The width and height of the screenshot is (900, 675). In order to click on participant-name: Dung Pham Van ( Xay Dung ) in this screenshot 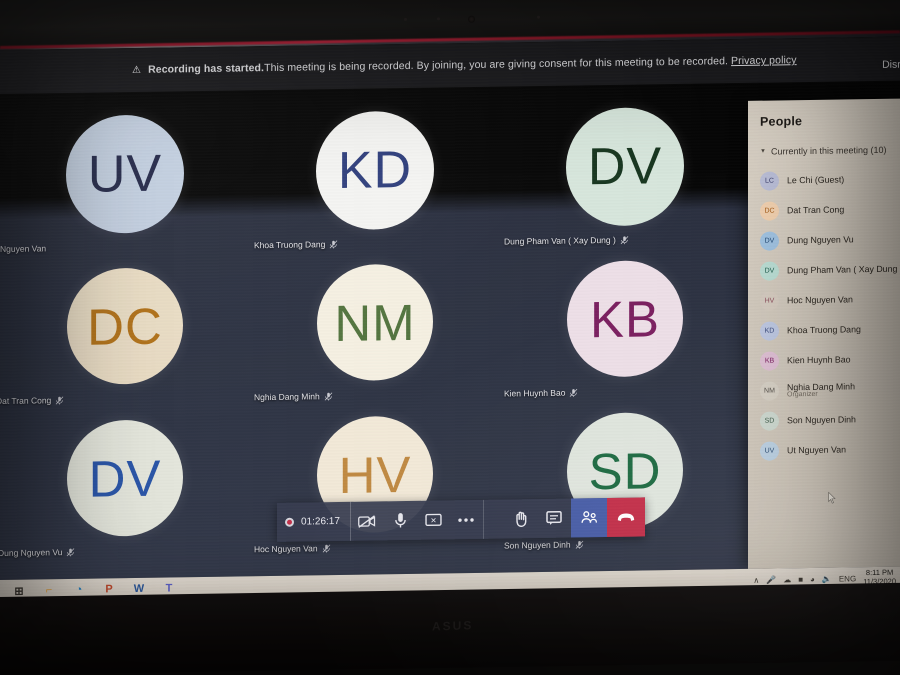, I will do `click(560, 240)`.